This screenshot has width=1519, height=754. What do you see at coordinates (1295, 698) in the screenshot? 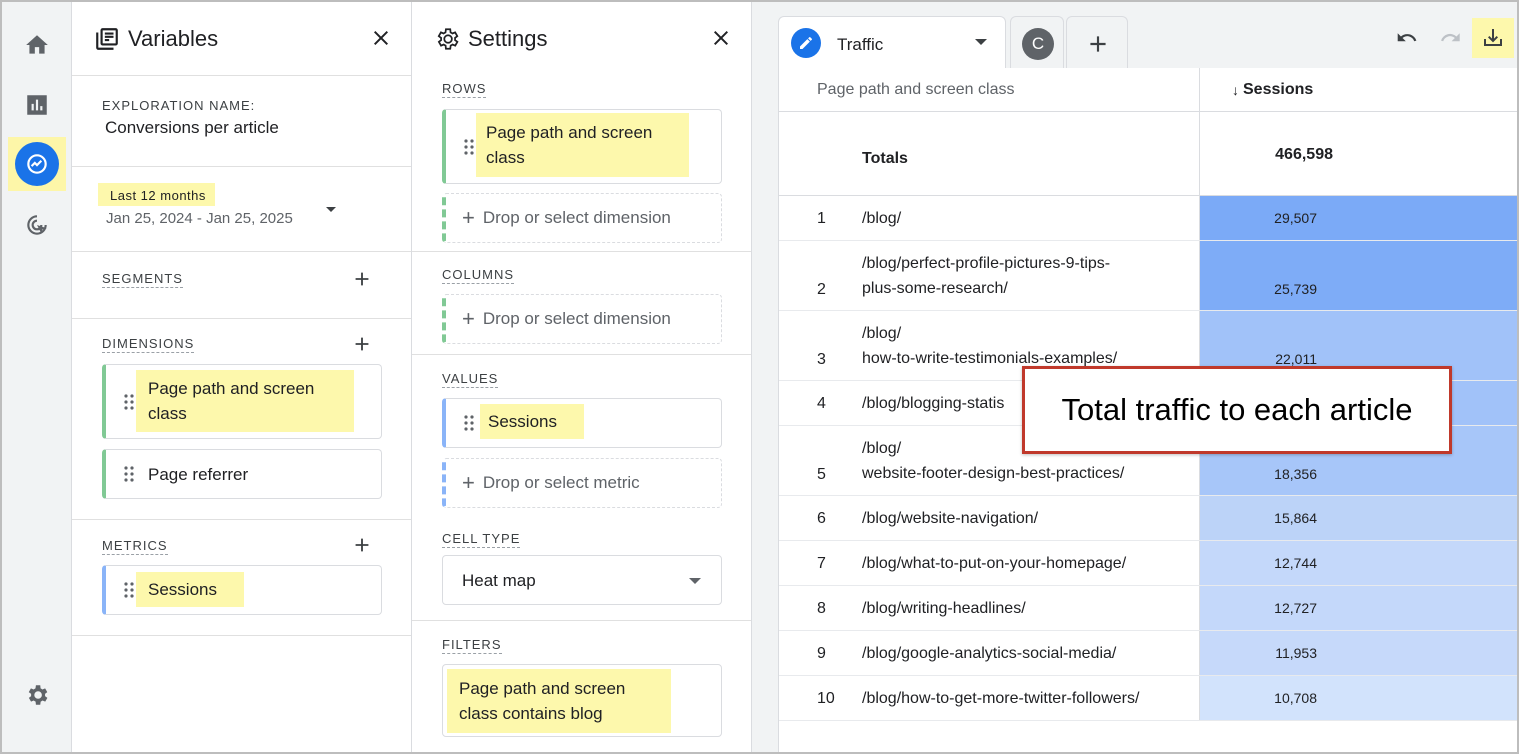
I see `row-value: 10,708` at bounding box center [1295, 698].